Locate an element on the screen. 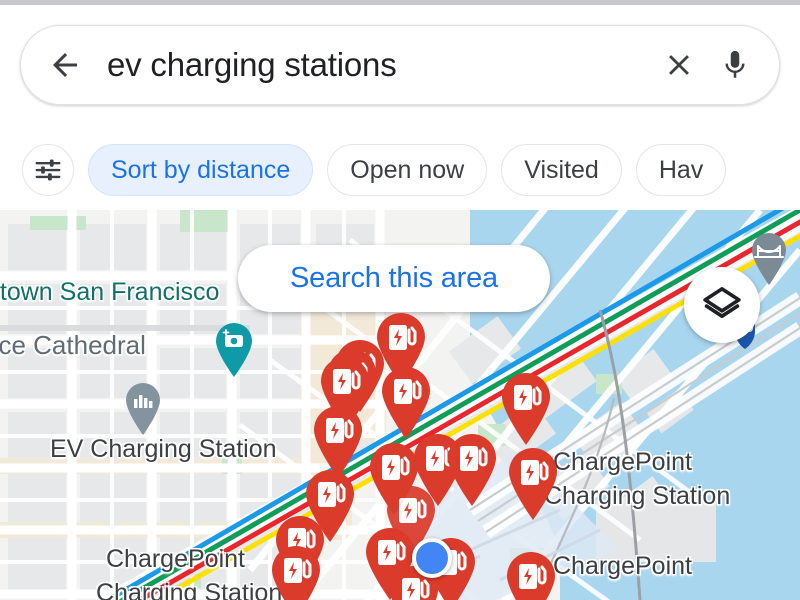 The image size is (800, 600). search-bar: ev charging stations is located at coordinates (400, 65).